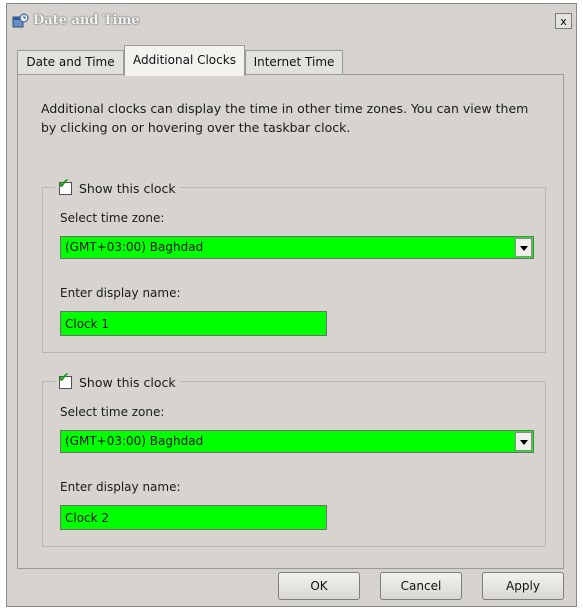 The width and height of the screenshot is (583, 610). I want to click on display-name-1-value: Clock 1, so click(87, 324).